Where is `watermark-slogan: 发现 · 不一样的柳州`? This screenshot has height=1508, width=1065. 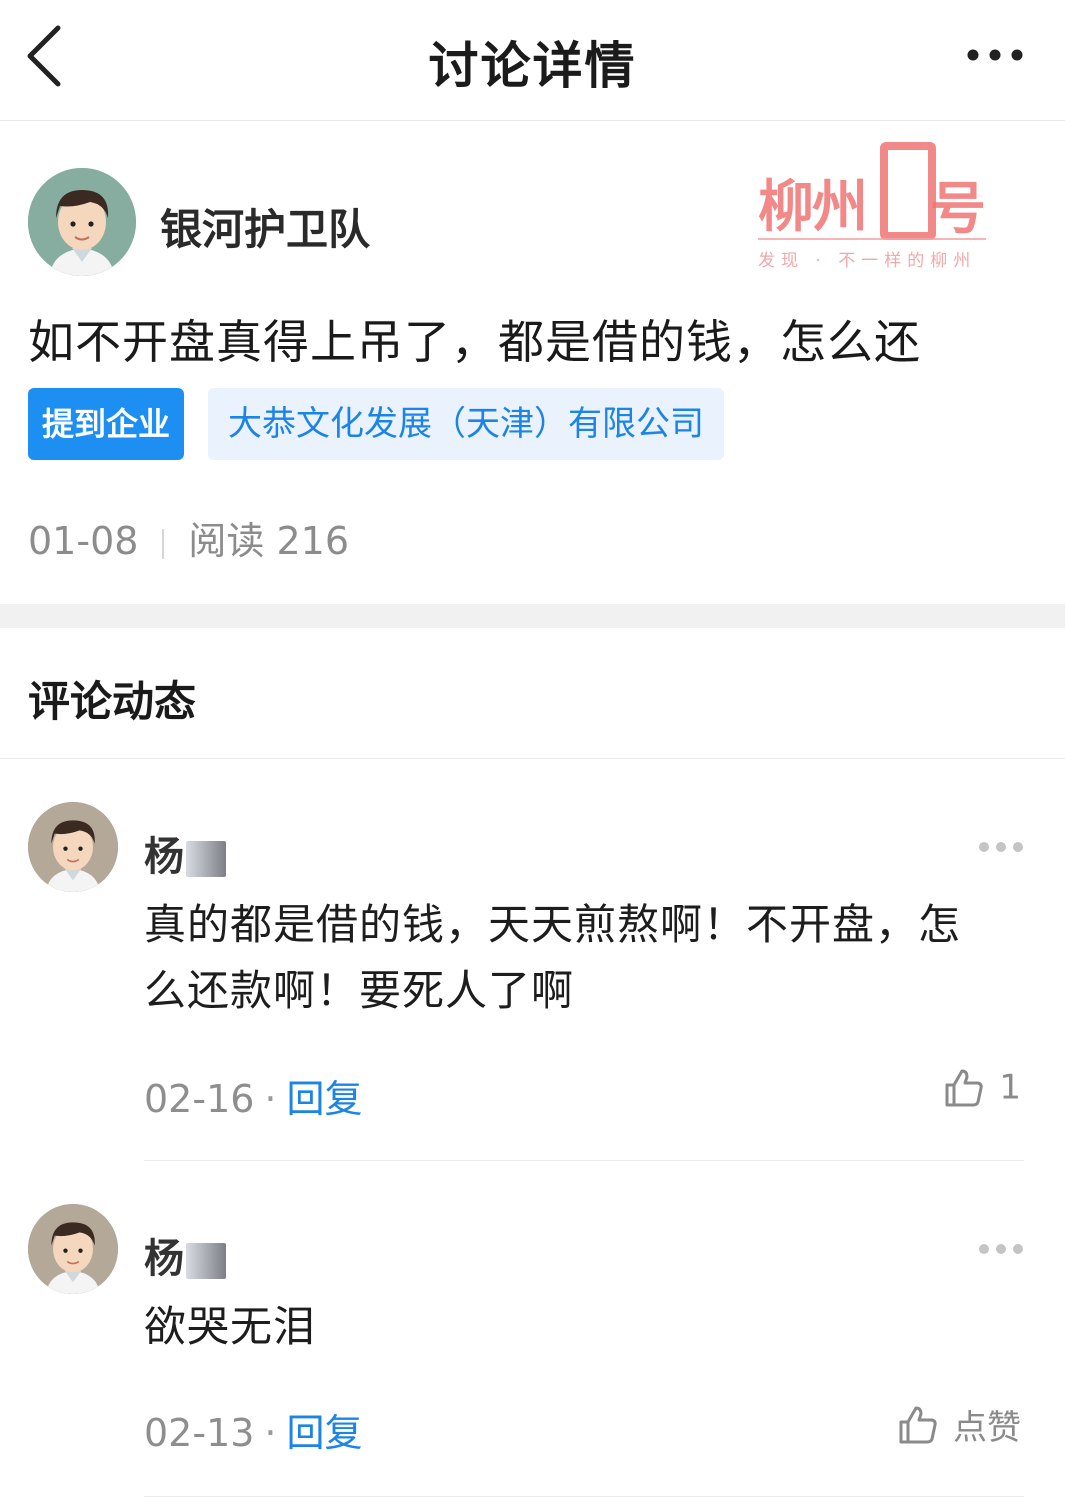 watermark-slogan: 发现 · 不一样的柳州 is located at coordinates (867, 261).